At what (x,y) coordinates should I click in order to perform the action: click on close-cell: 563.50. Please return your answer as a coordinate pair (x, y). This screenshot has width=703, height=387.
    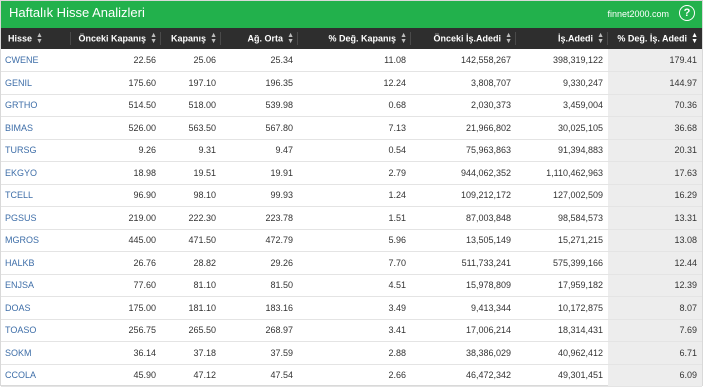
    Looking at the image, I should click on (191, 128).